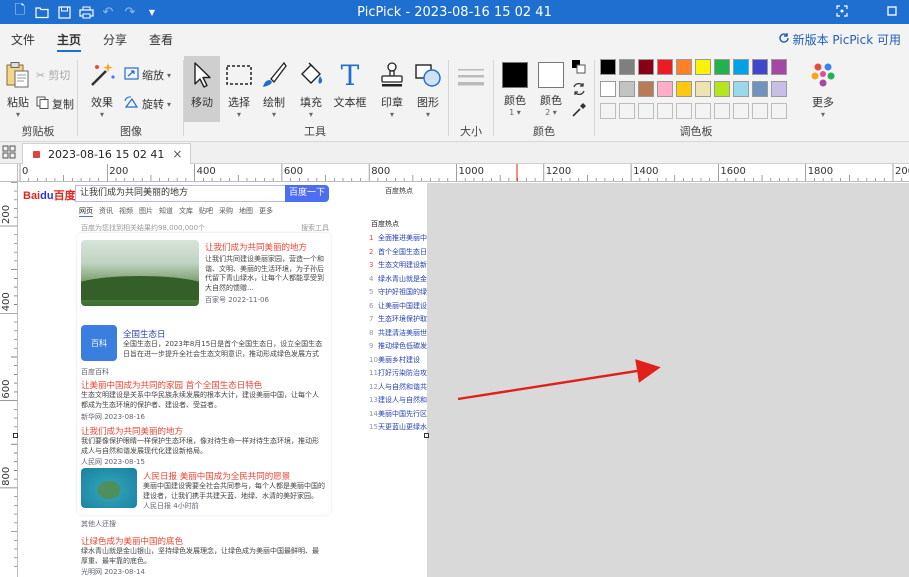 This screenshot has width=909, height=577. Describe the element at coordinates (371, 346) in the screenshot. I see `hot-rank: 9` at that location.